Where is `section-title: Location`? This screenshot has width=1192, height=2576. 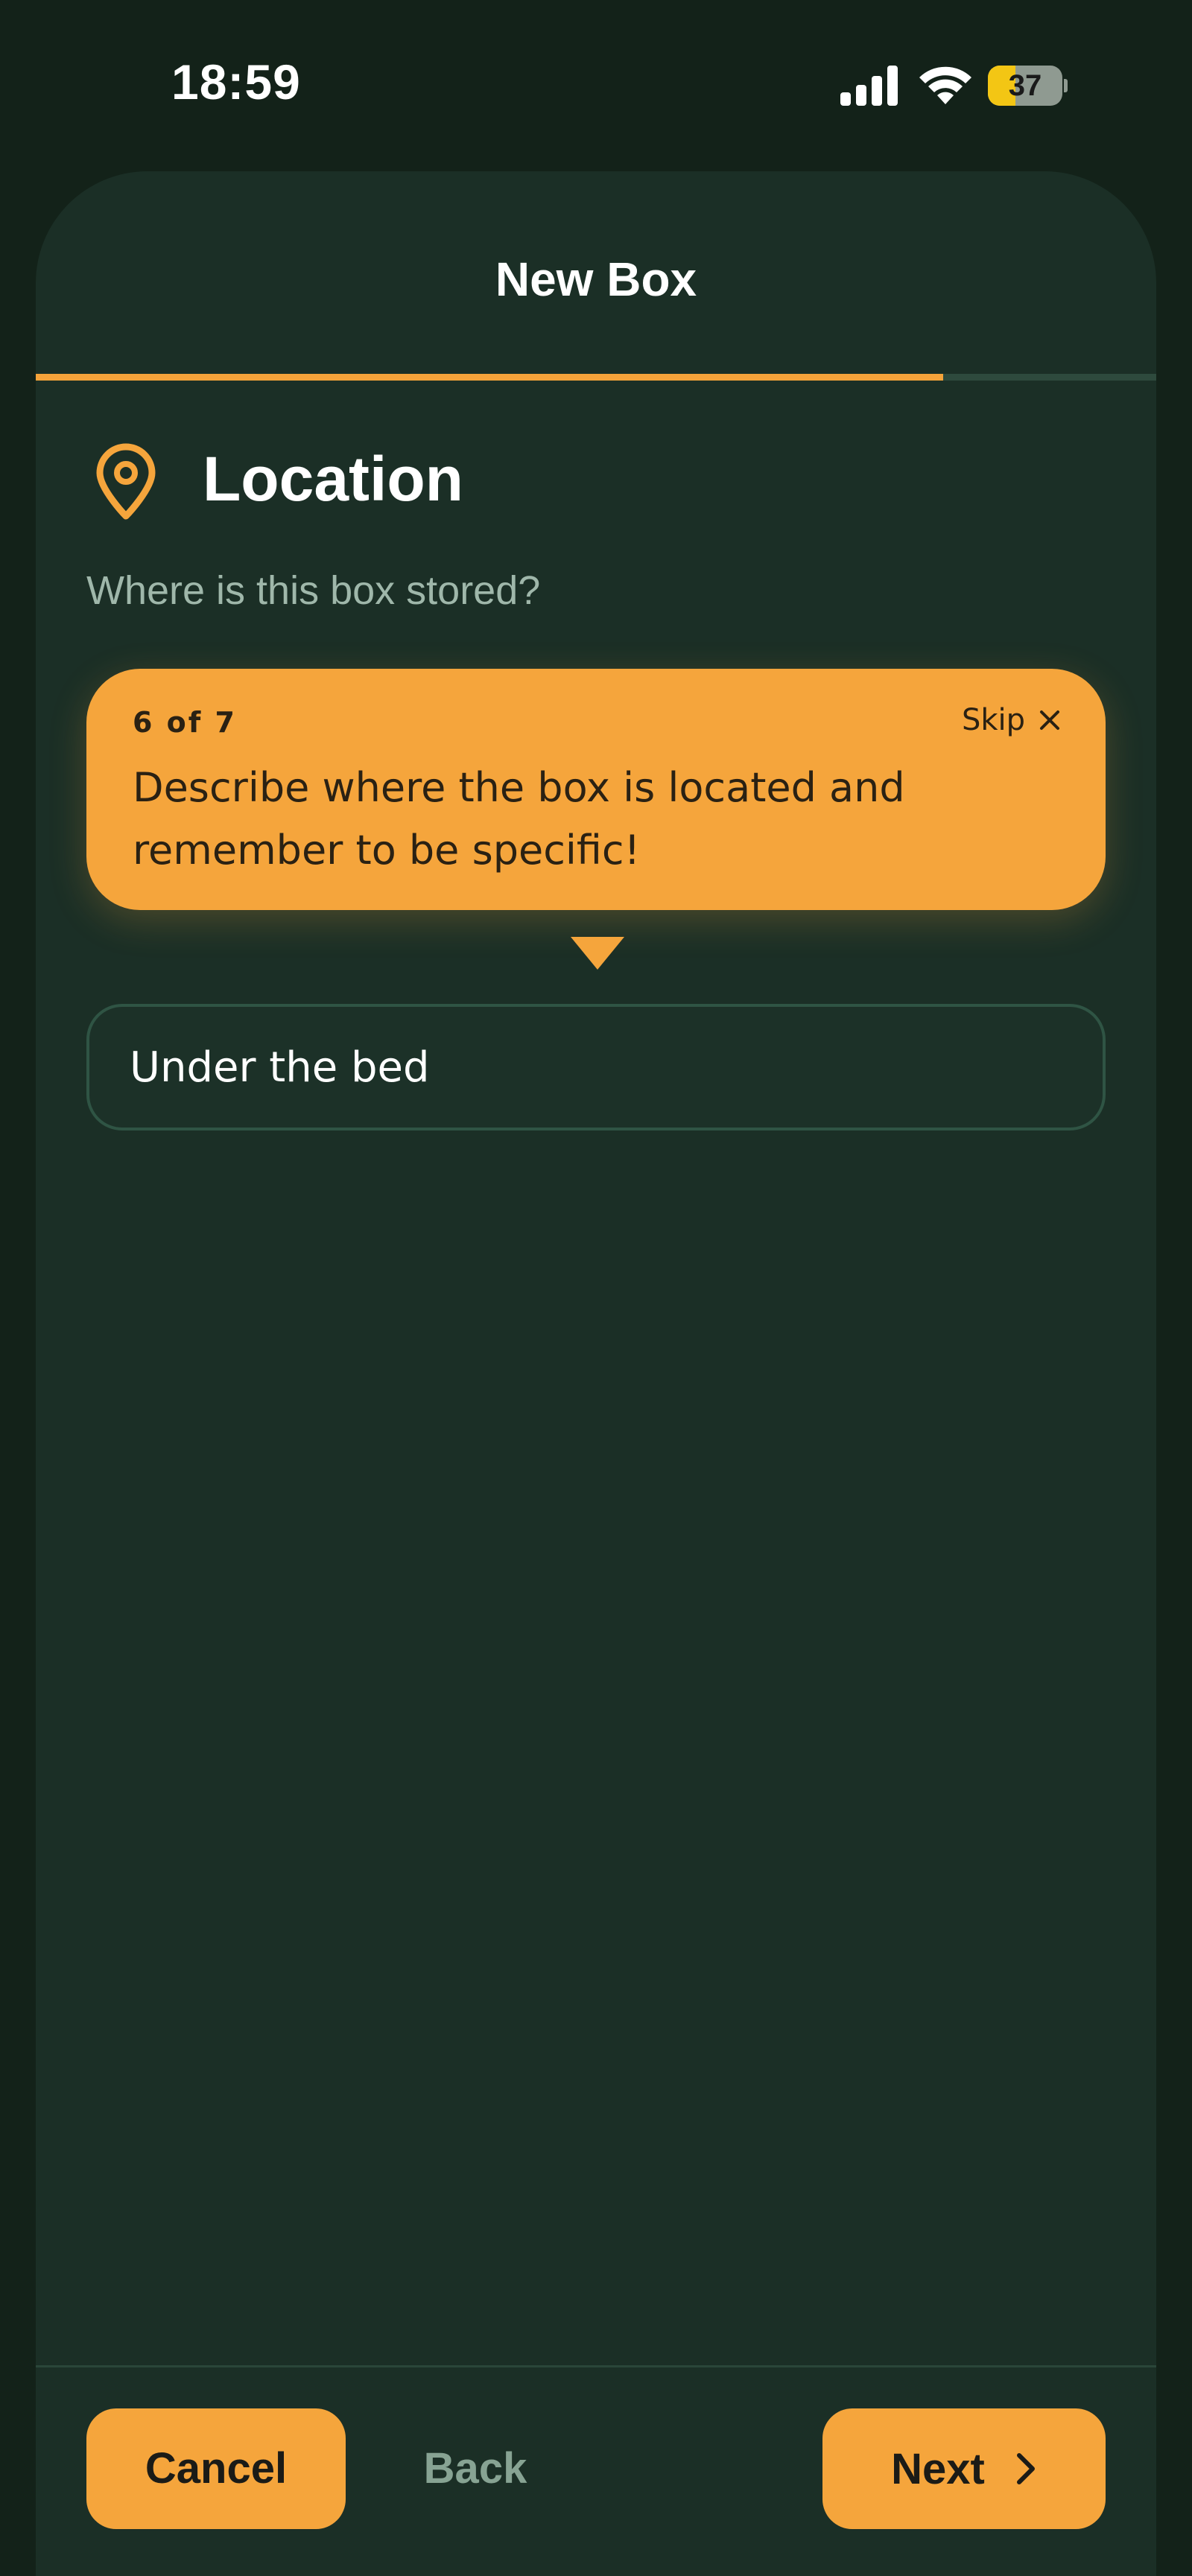
section-title: Location is located at coordinates (333, 479).